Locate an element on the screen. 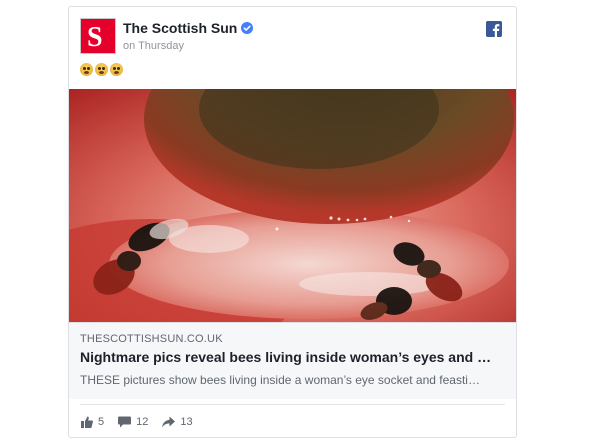 The height and width of the screenshot is (447, 593). actions-divider is located at coordinates (292, 404).